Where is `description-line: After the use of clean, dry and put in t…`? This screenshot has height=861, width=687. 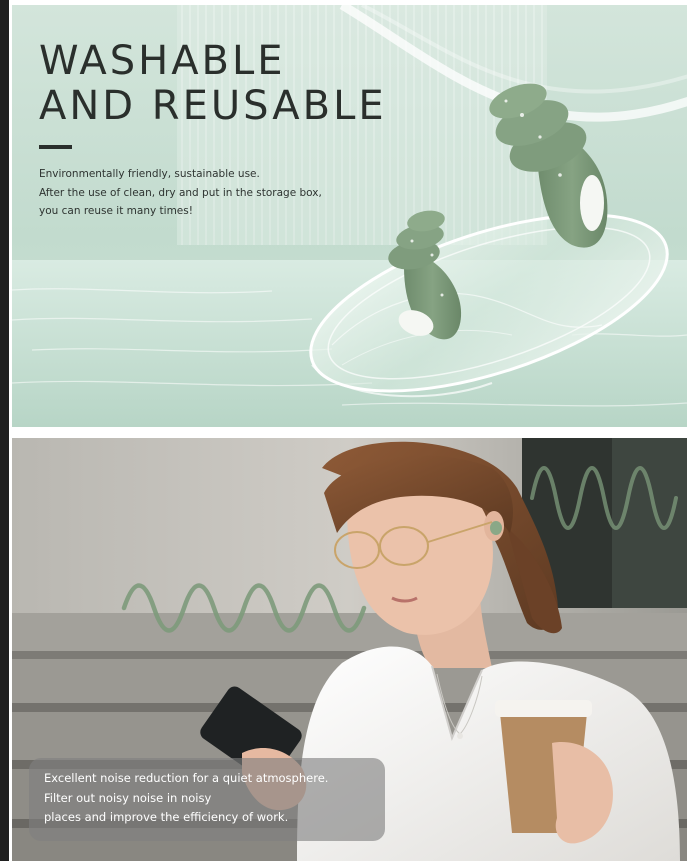
description-line: After the use of clean, dry and put in t… is located at coordinates (180, 192).